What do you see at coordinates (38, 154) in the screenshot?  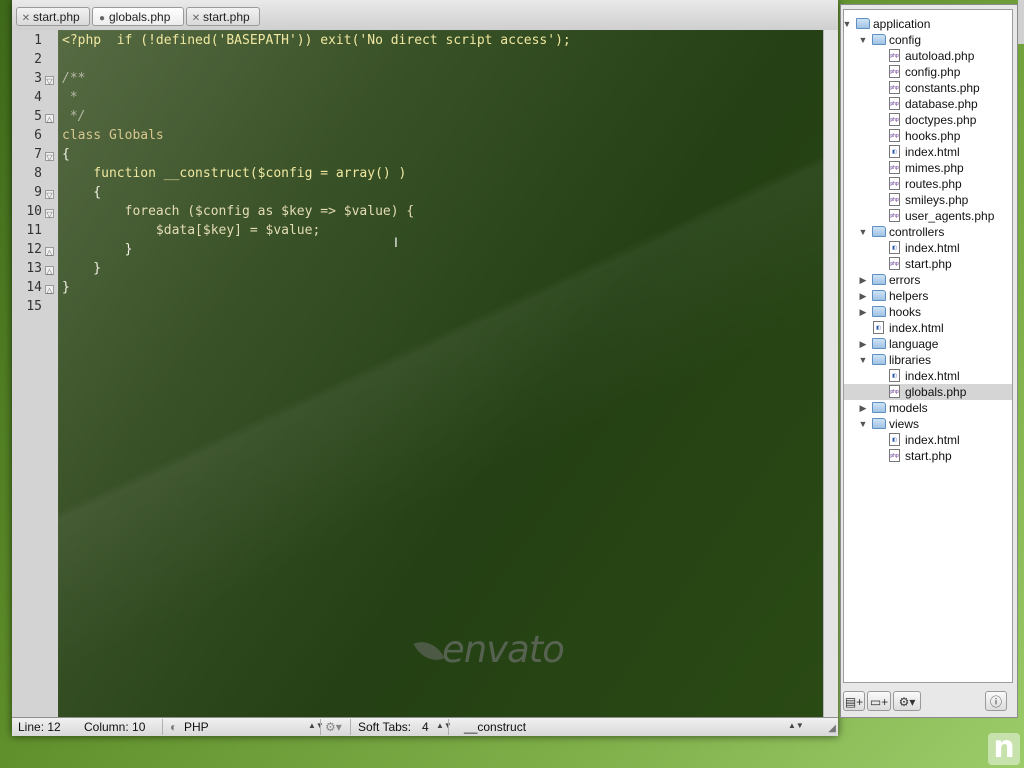 I see `line-number: 7` at bounding box center [38, 154].